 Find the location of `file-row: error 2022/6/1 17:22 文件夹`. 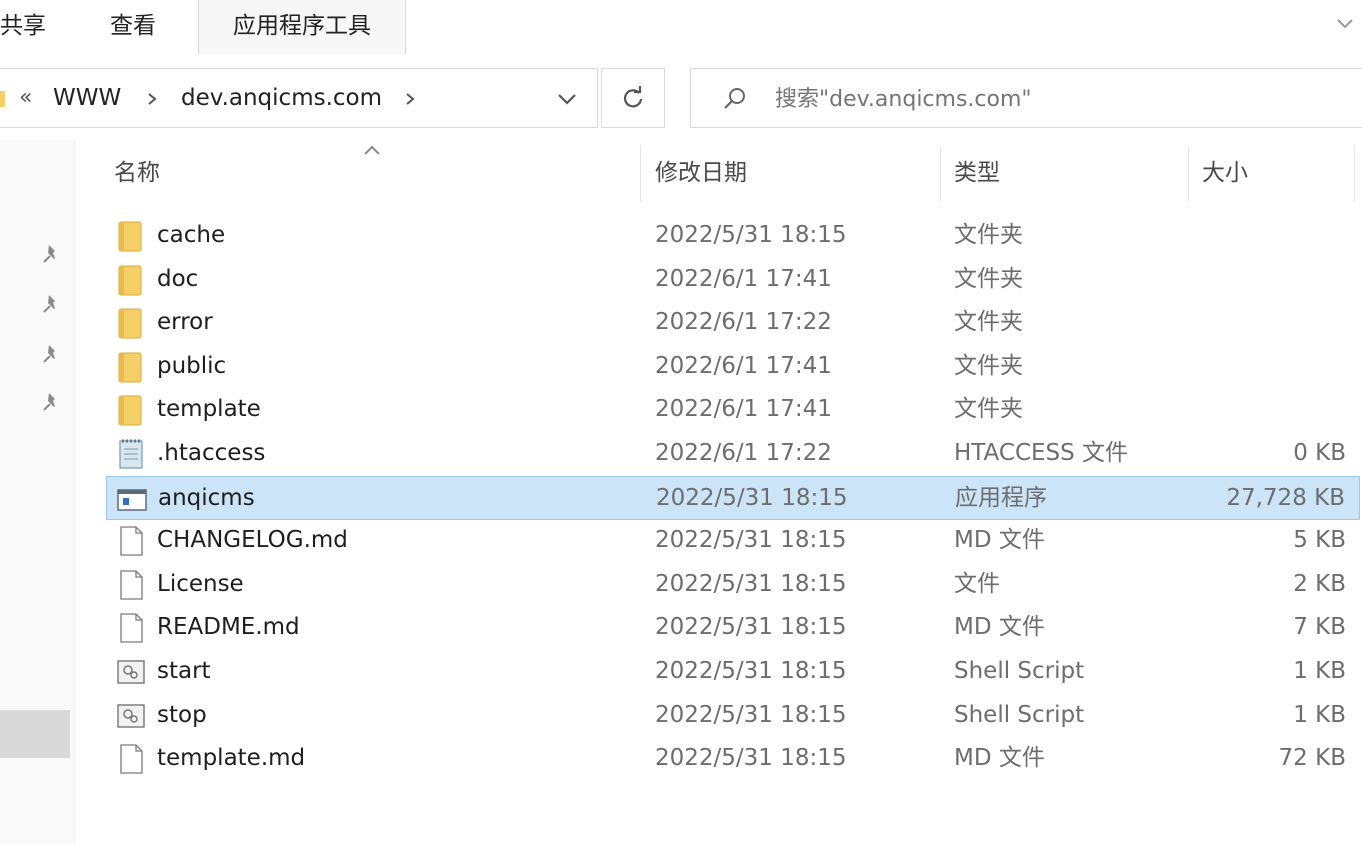

file-row: error 2022/6/1 17:22 文件夹 is located at coordinates (733, 323).